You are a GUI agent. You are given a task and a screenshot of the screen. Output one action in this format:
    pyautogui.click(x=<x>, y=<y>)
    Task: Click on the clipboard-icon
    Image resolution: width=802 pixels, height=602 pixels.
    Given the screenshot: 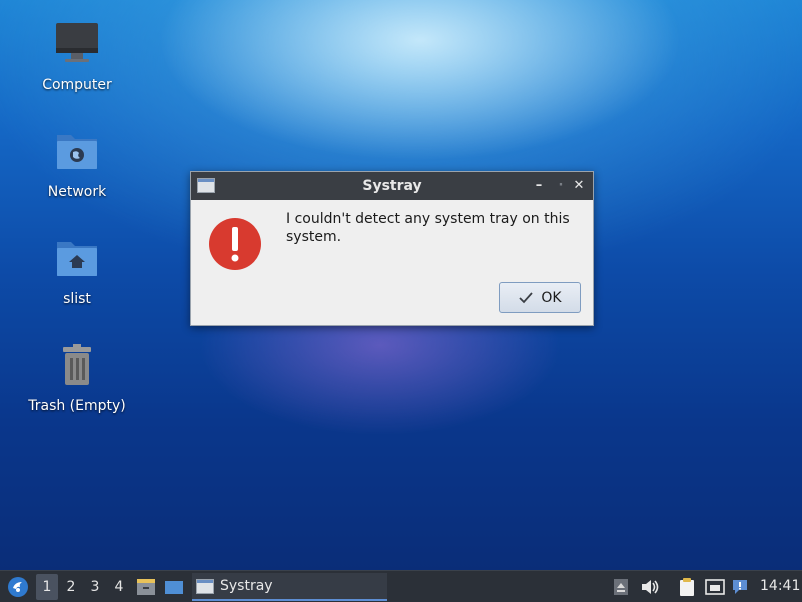 What is the action you would take?
    pyautogui.click(x=687, y=587)
    